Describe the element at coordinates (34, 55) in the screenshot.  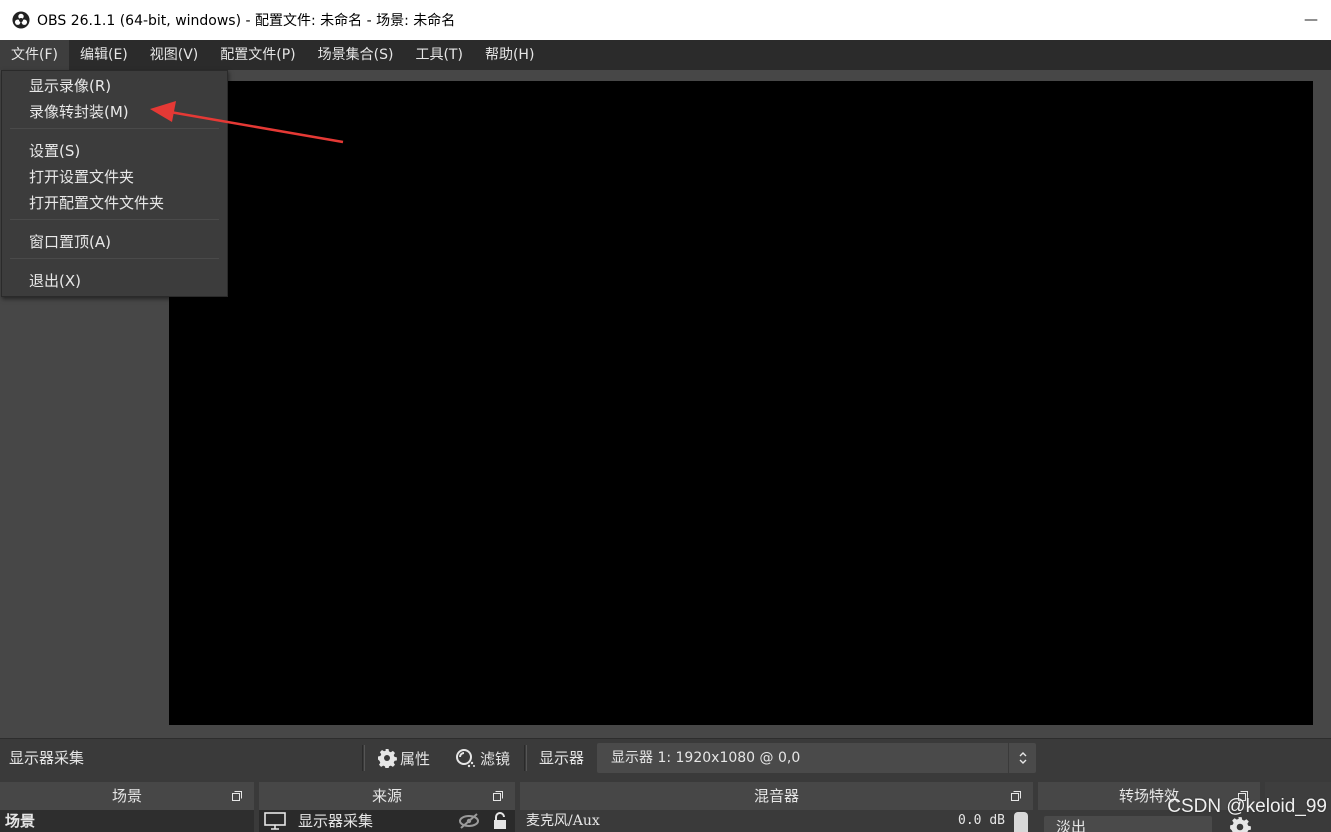
I see `menu-file: 文件(F)` at that location.